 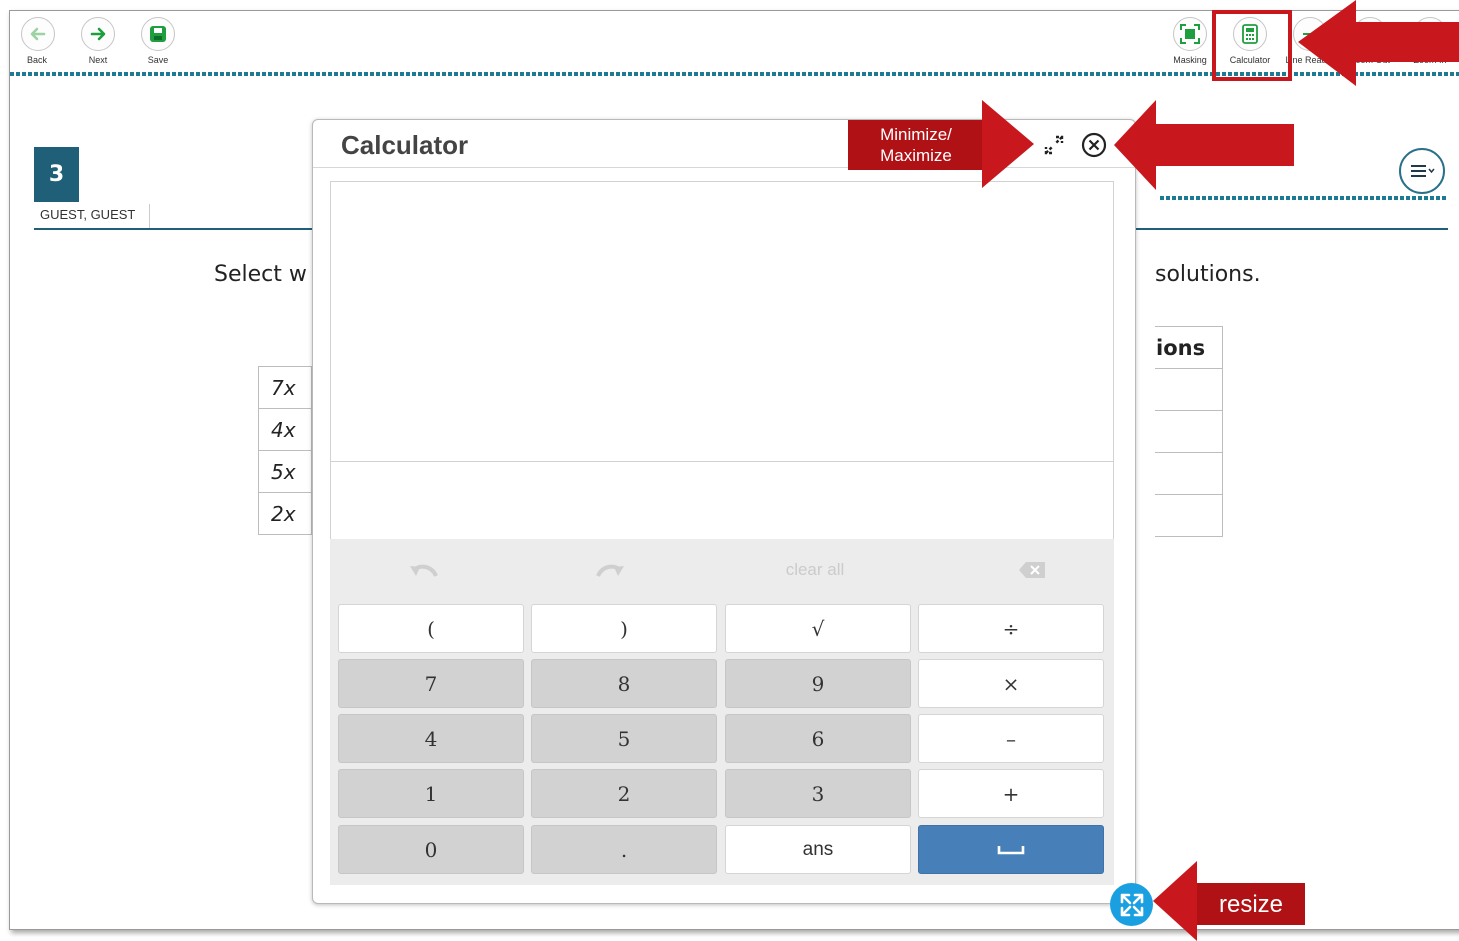 What do you see at coordinates (285, 429) in the screenshot?
I see `equation-cell: 4x` at bounding box center [285, 429].